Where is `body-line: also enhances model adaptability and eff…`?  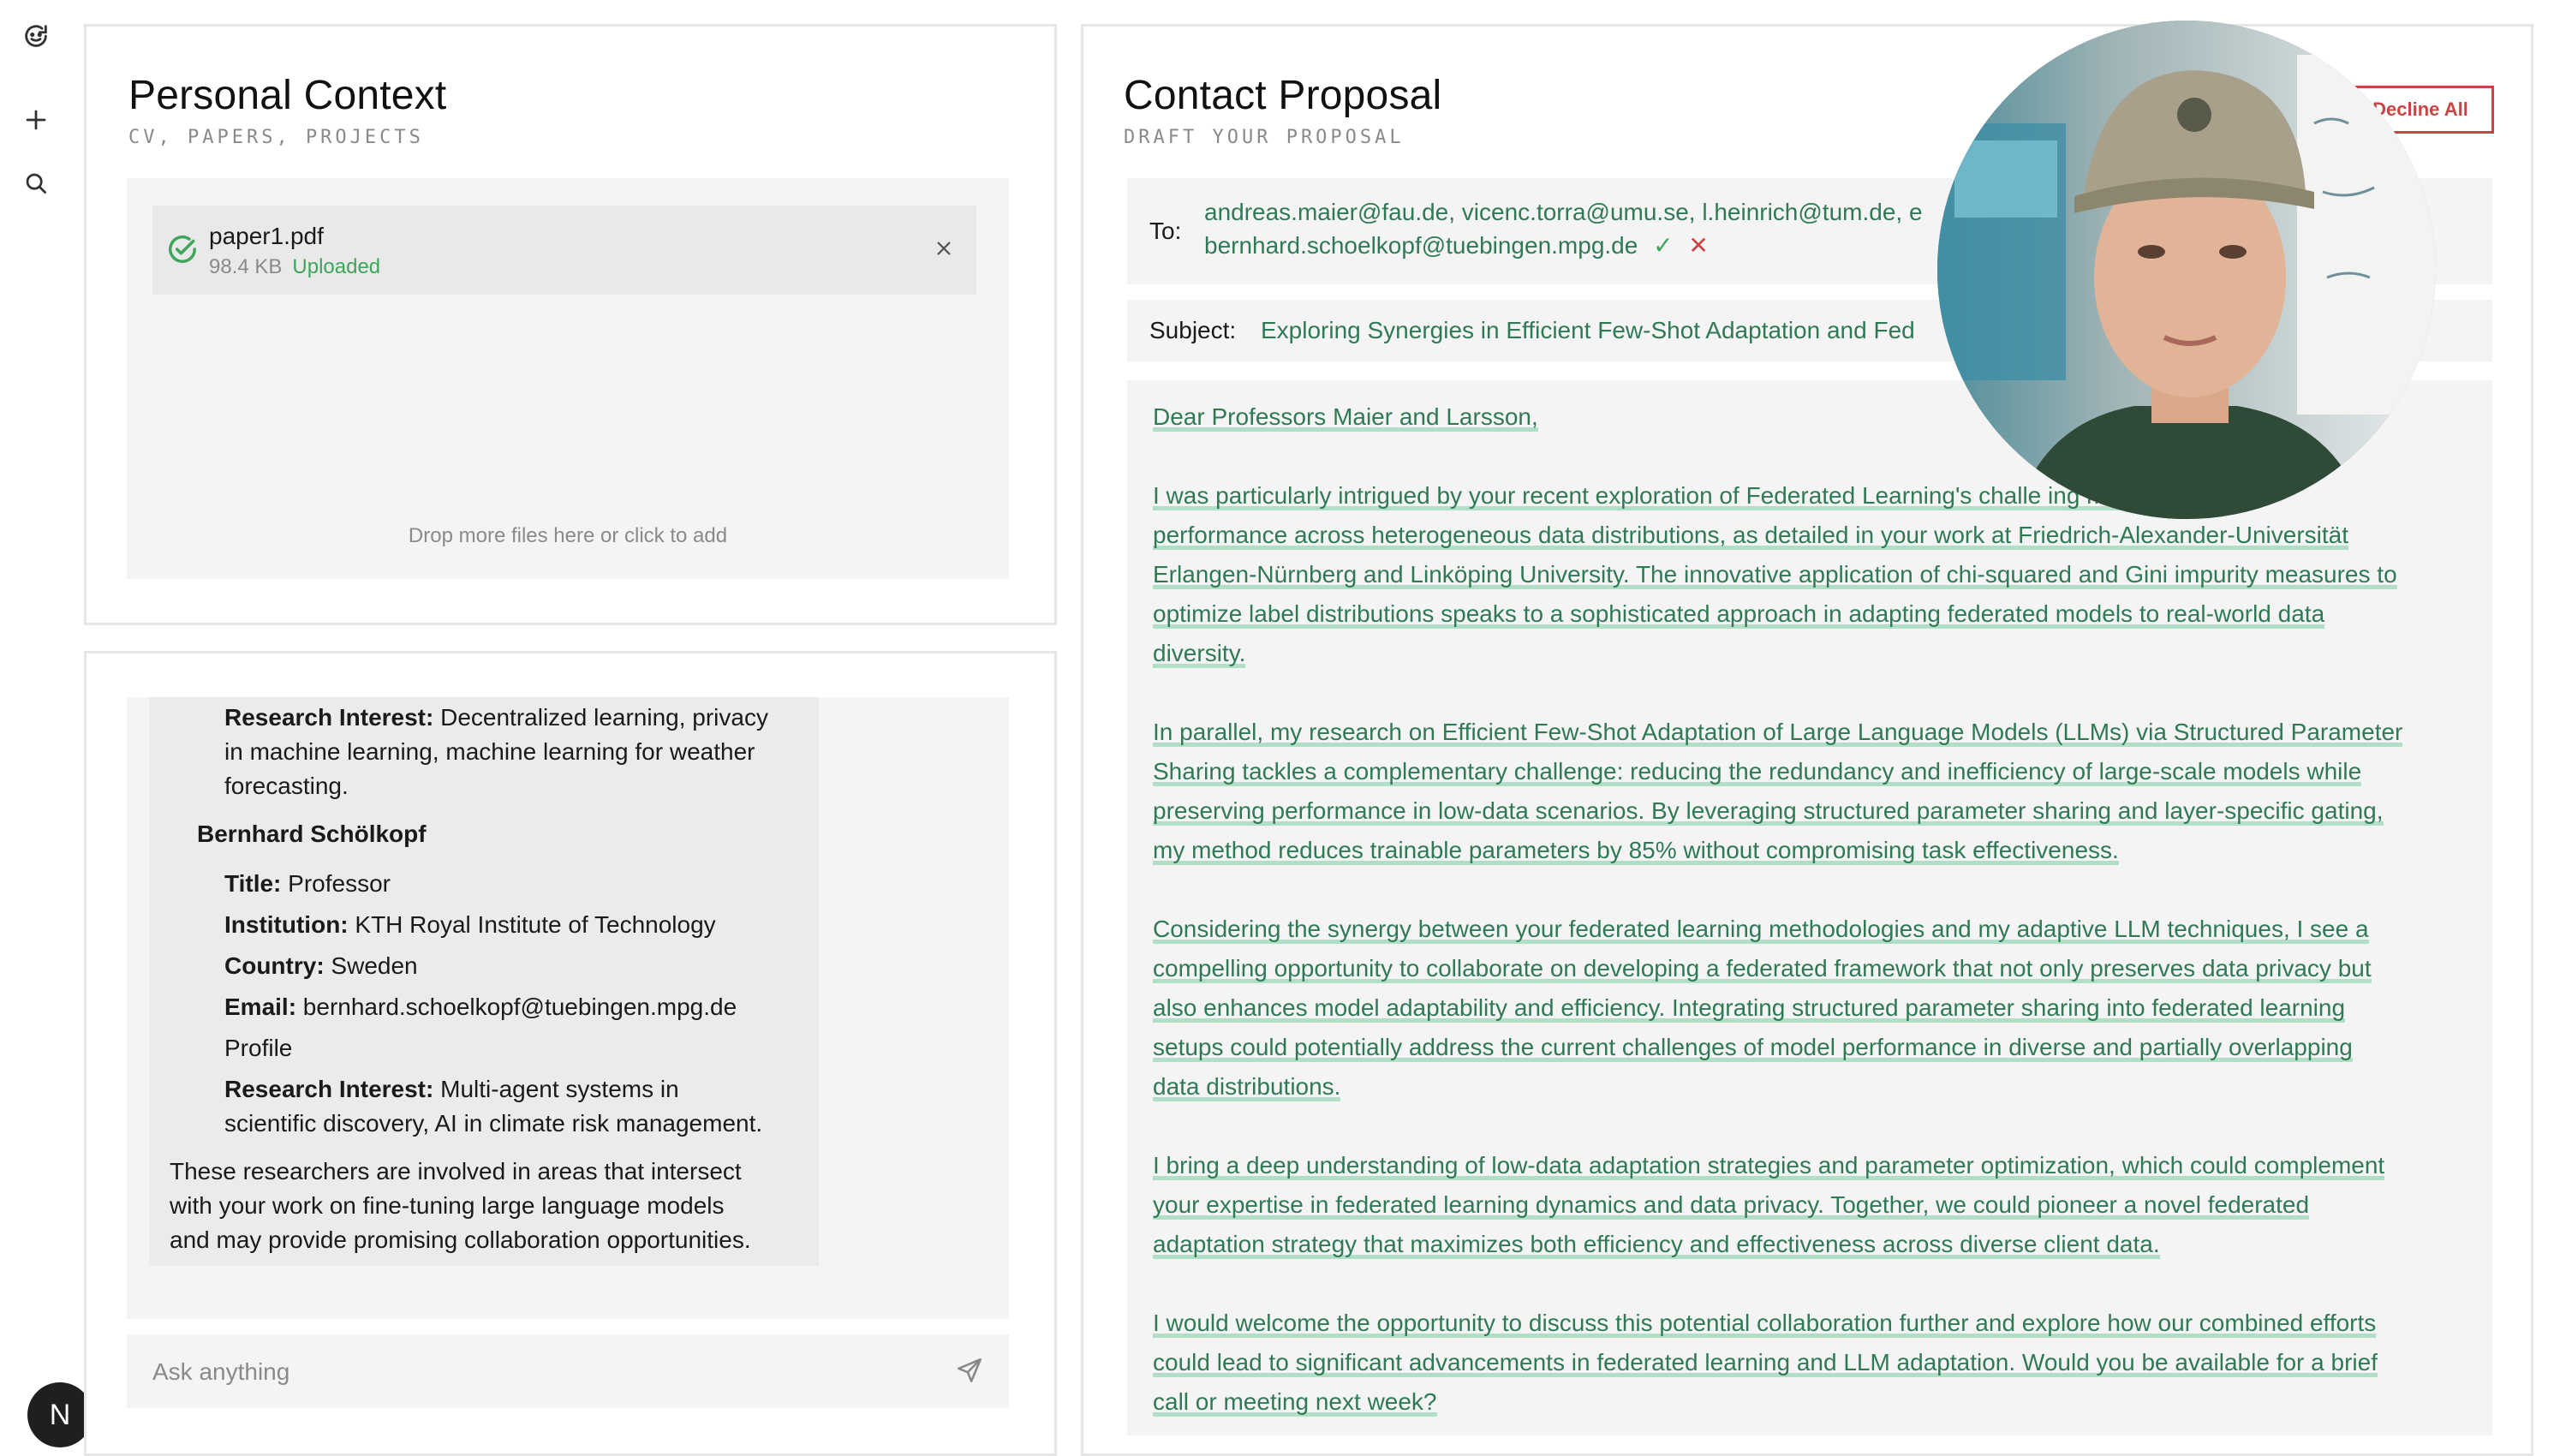
body-line: also enhances model adaptability and eff… is located at coordinates (1749, 1009).